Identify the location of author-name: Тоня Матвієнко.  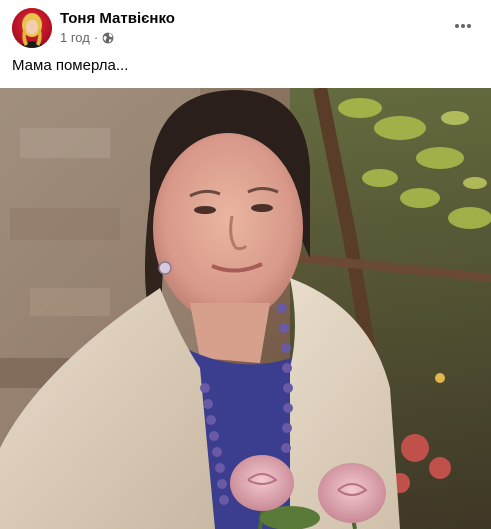
(117, 18).